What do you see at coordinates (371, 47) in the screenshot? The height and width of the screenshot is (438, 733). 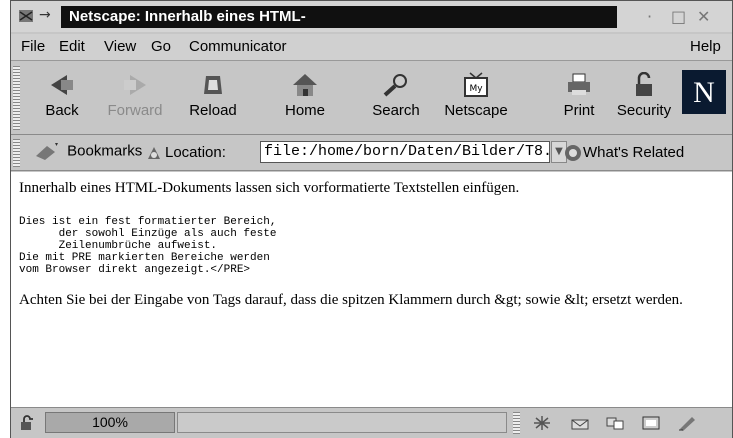 I see `menu-bar: File Edit View Go Communicator Help` at bounding box center [371, 47].